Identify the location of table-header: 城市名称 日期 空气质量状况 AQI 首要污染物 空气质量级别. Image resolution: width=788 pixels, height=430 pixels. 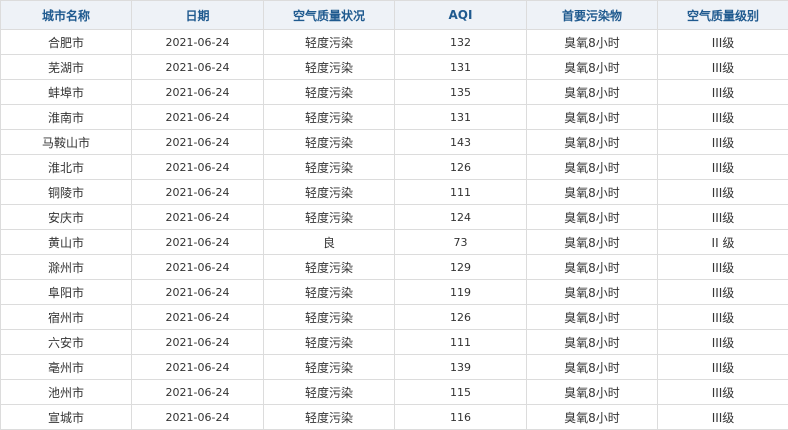
(394, 15).